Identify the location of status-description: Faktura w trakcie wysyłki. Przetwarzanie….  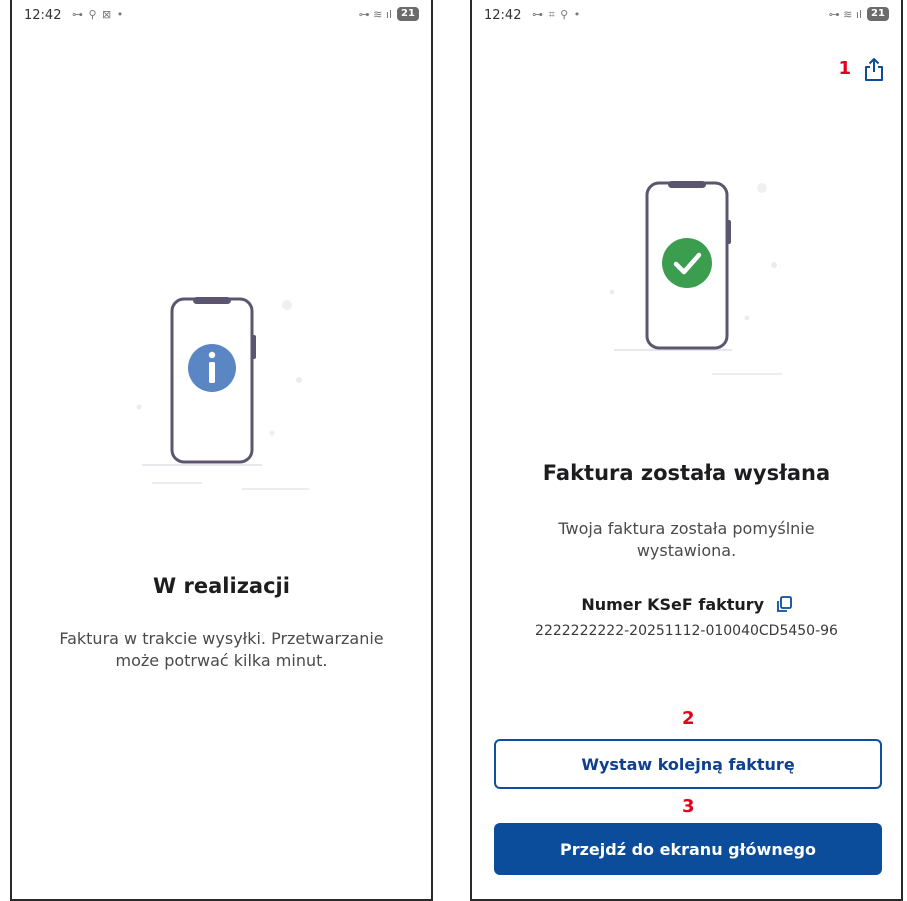
(221, 650).